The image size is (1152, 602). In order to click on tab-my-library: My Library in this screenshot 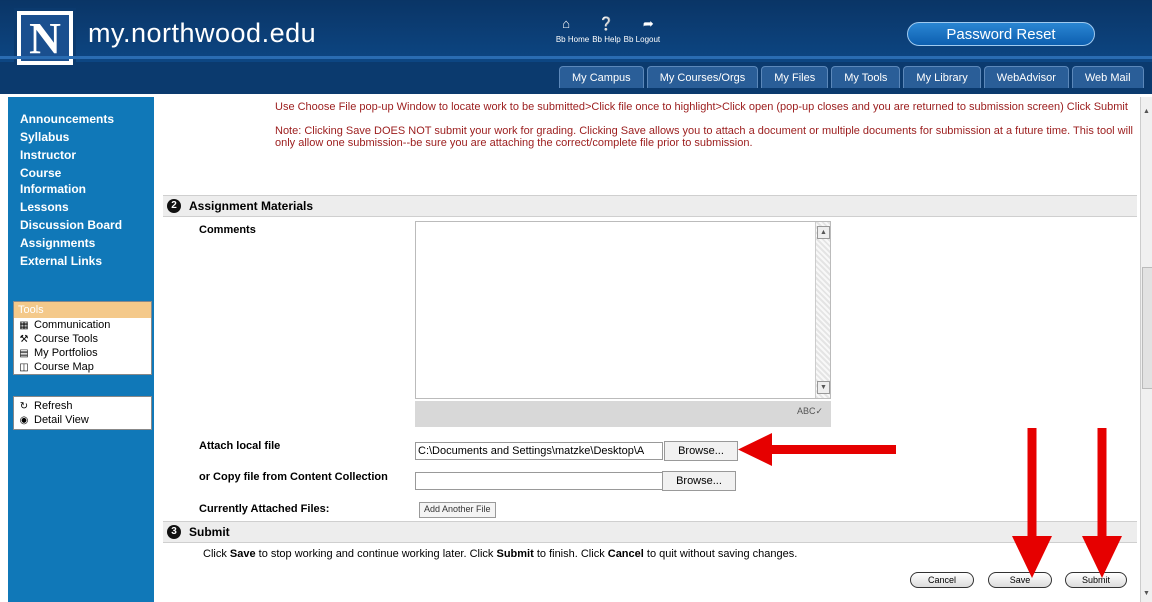, I will do `click(942, 77)`.